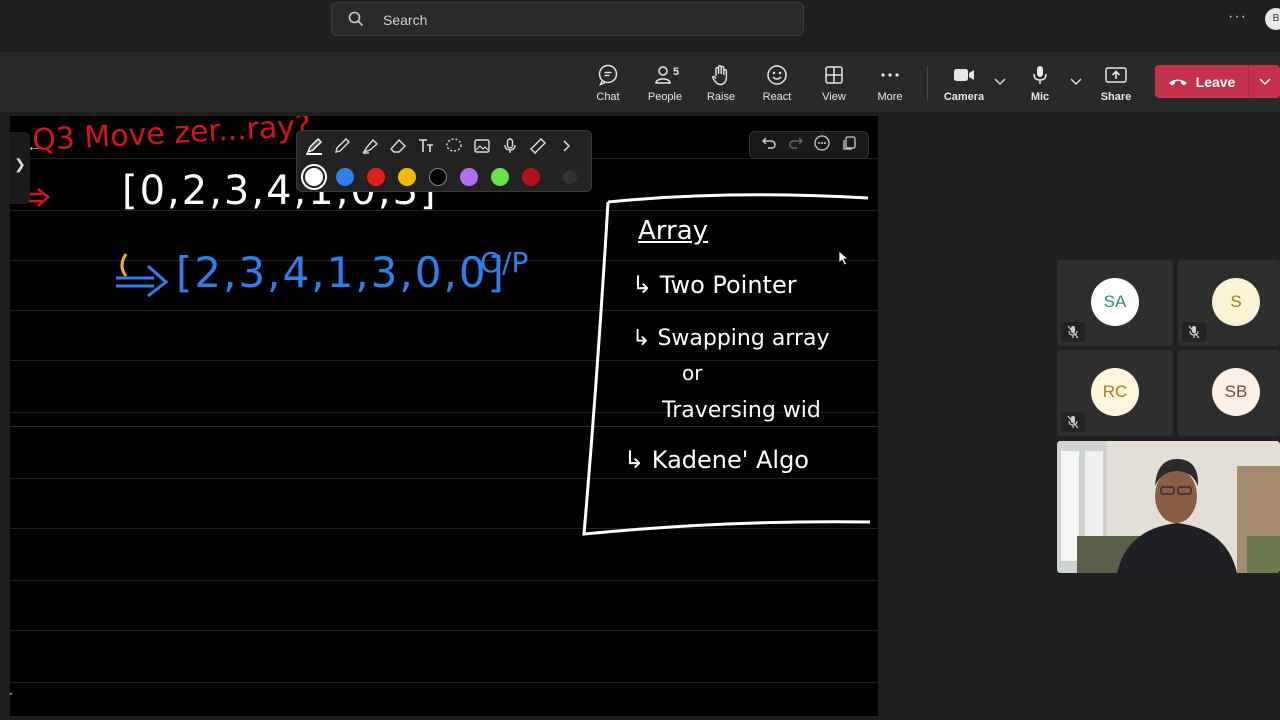 The width and height of the screenshot is (1280, 720). I want to click on image-icon, so click(482, 146).